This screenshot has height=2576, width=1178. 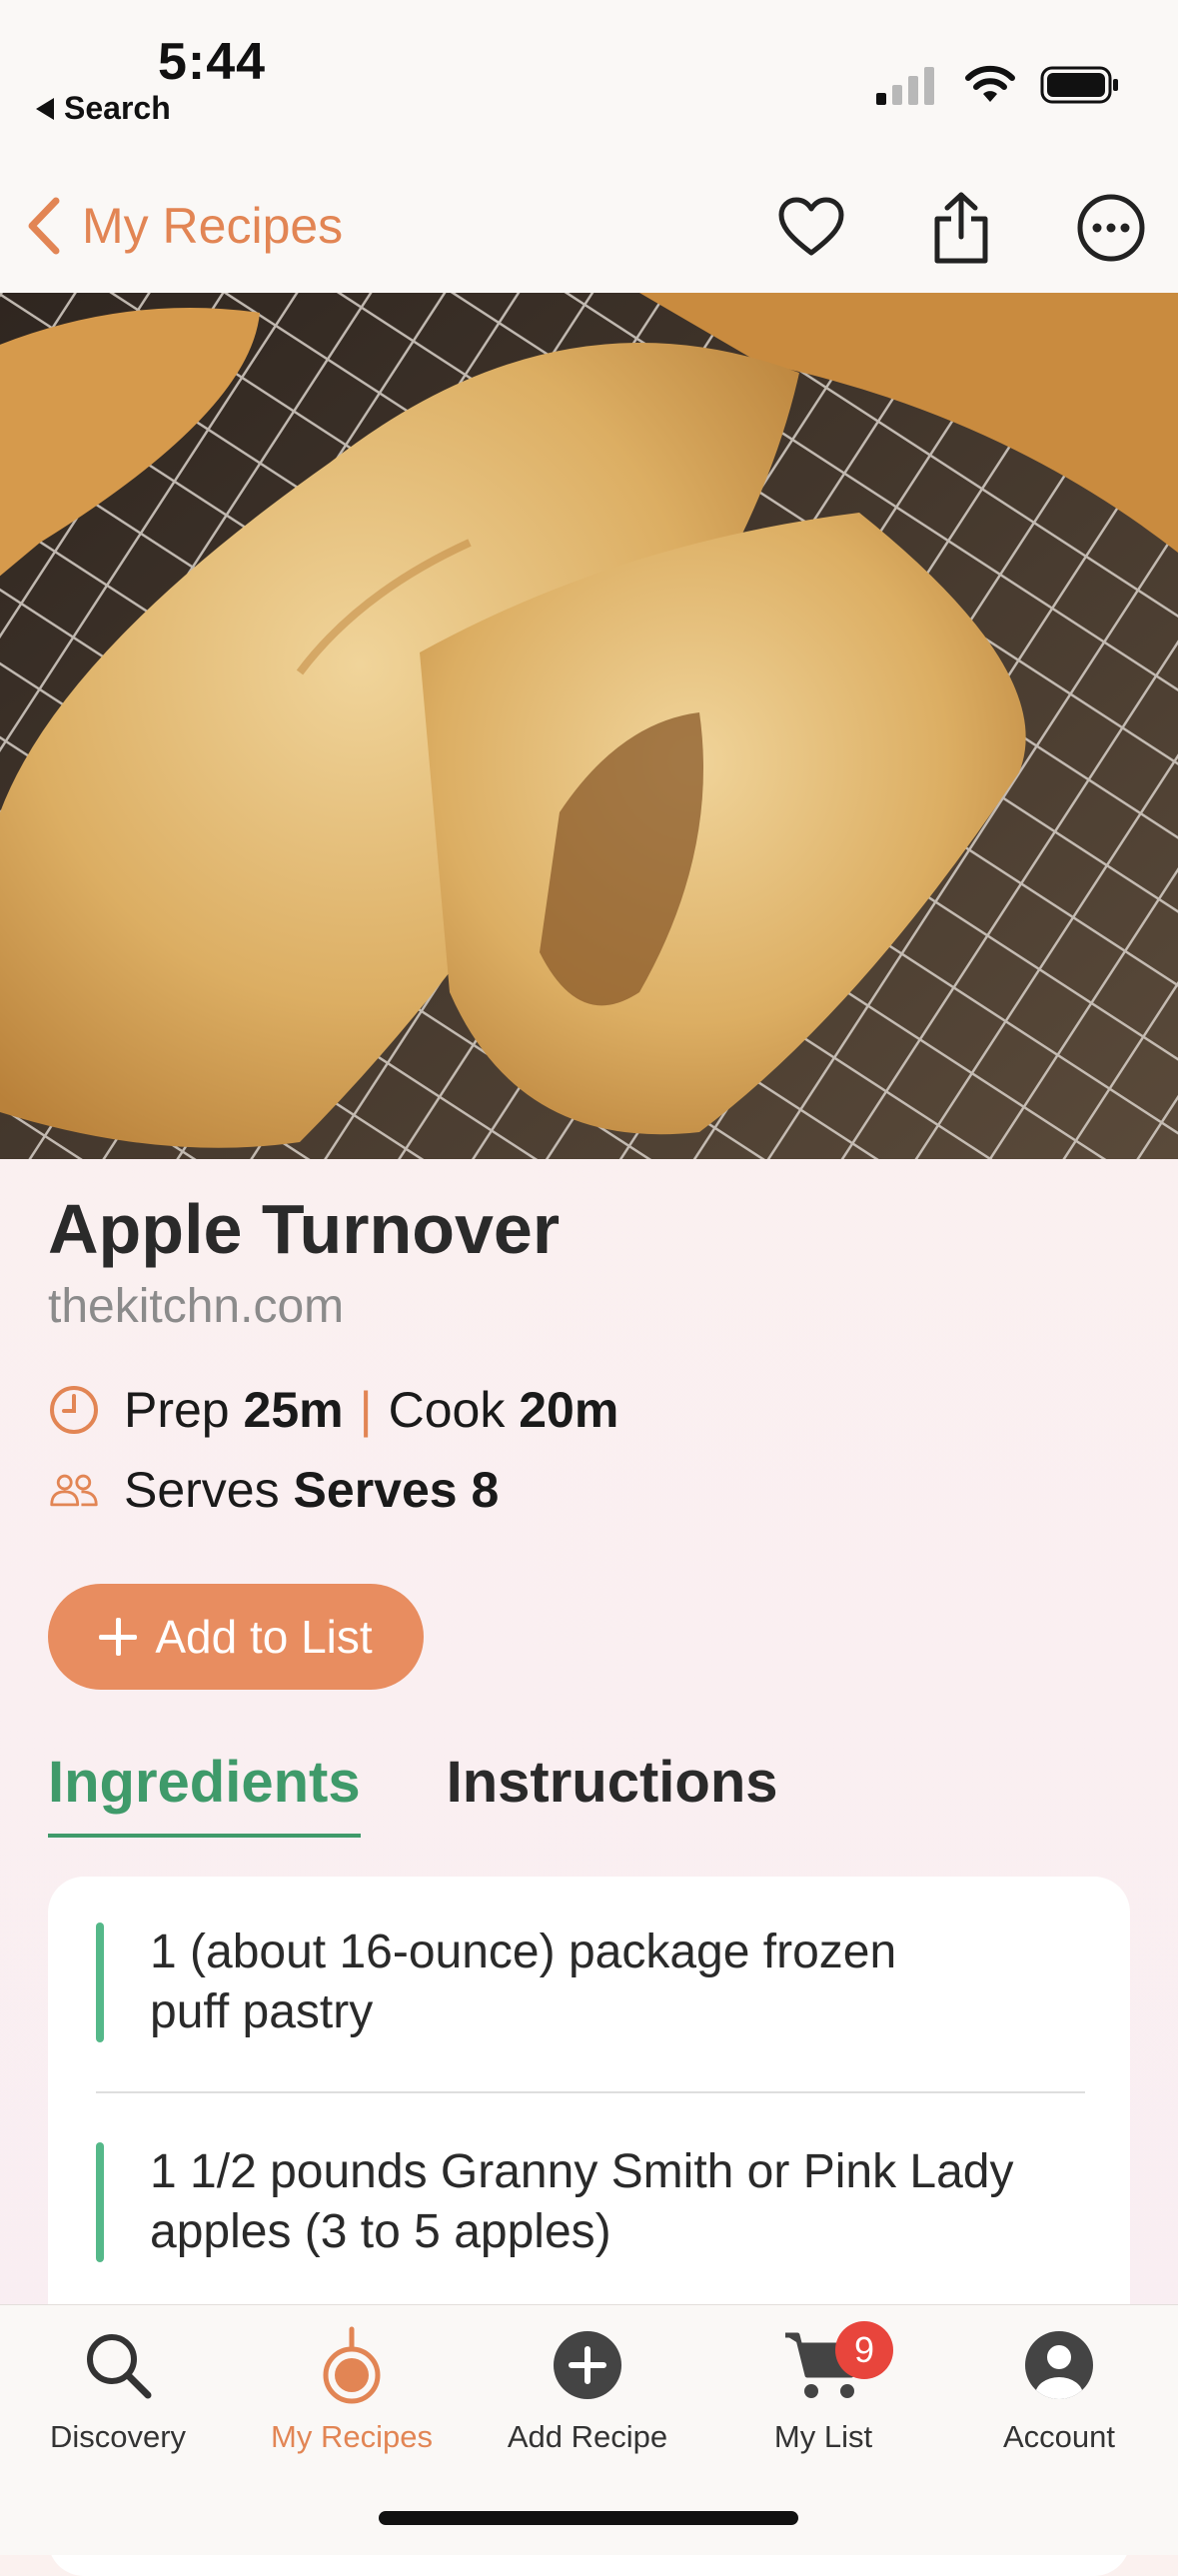 What do you see at coordinates (1058, 2436) in the screenshot?
I see `tabbar-label: Account` at bounding box center [1058, 2436].